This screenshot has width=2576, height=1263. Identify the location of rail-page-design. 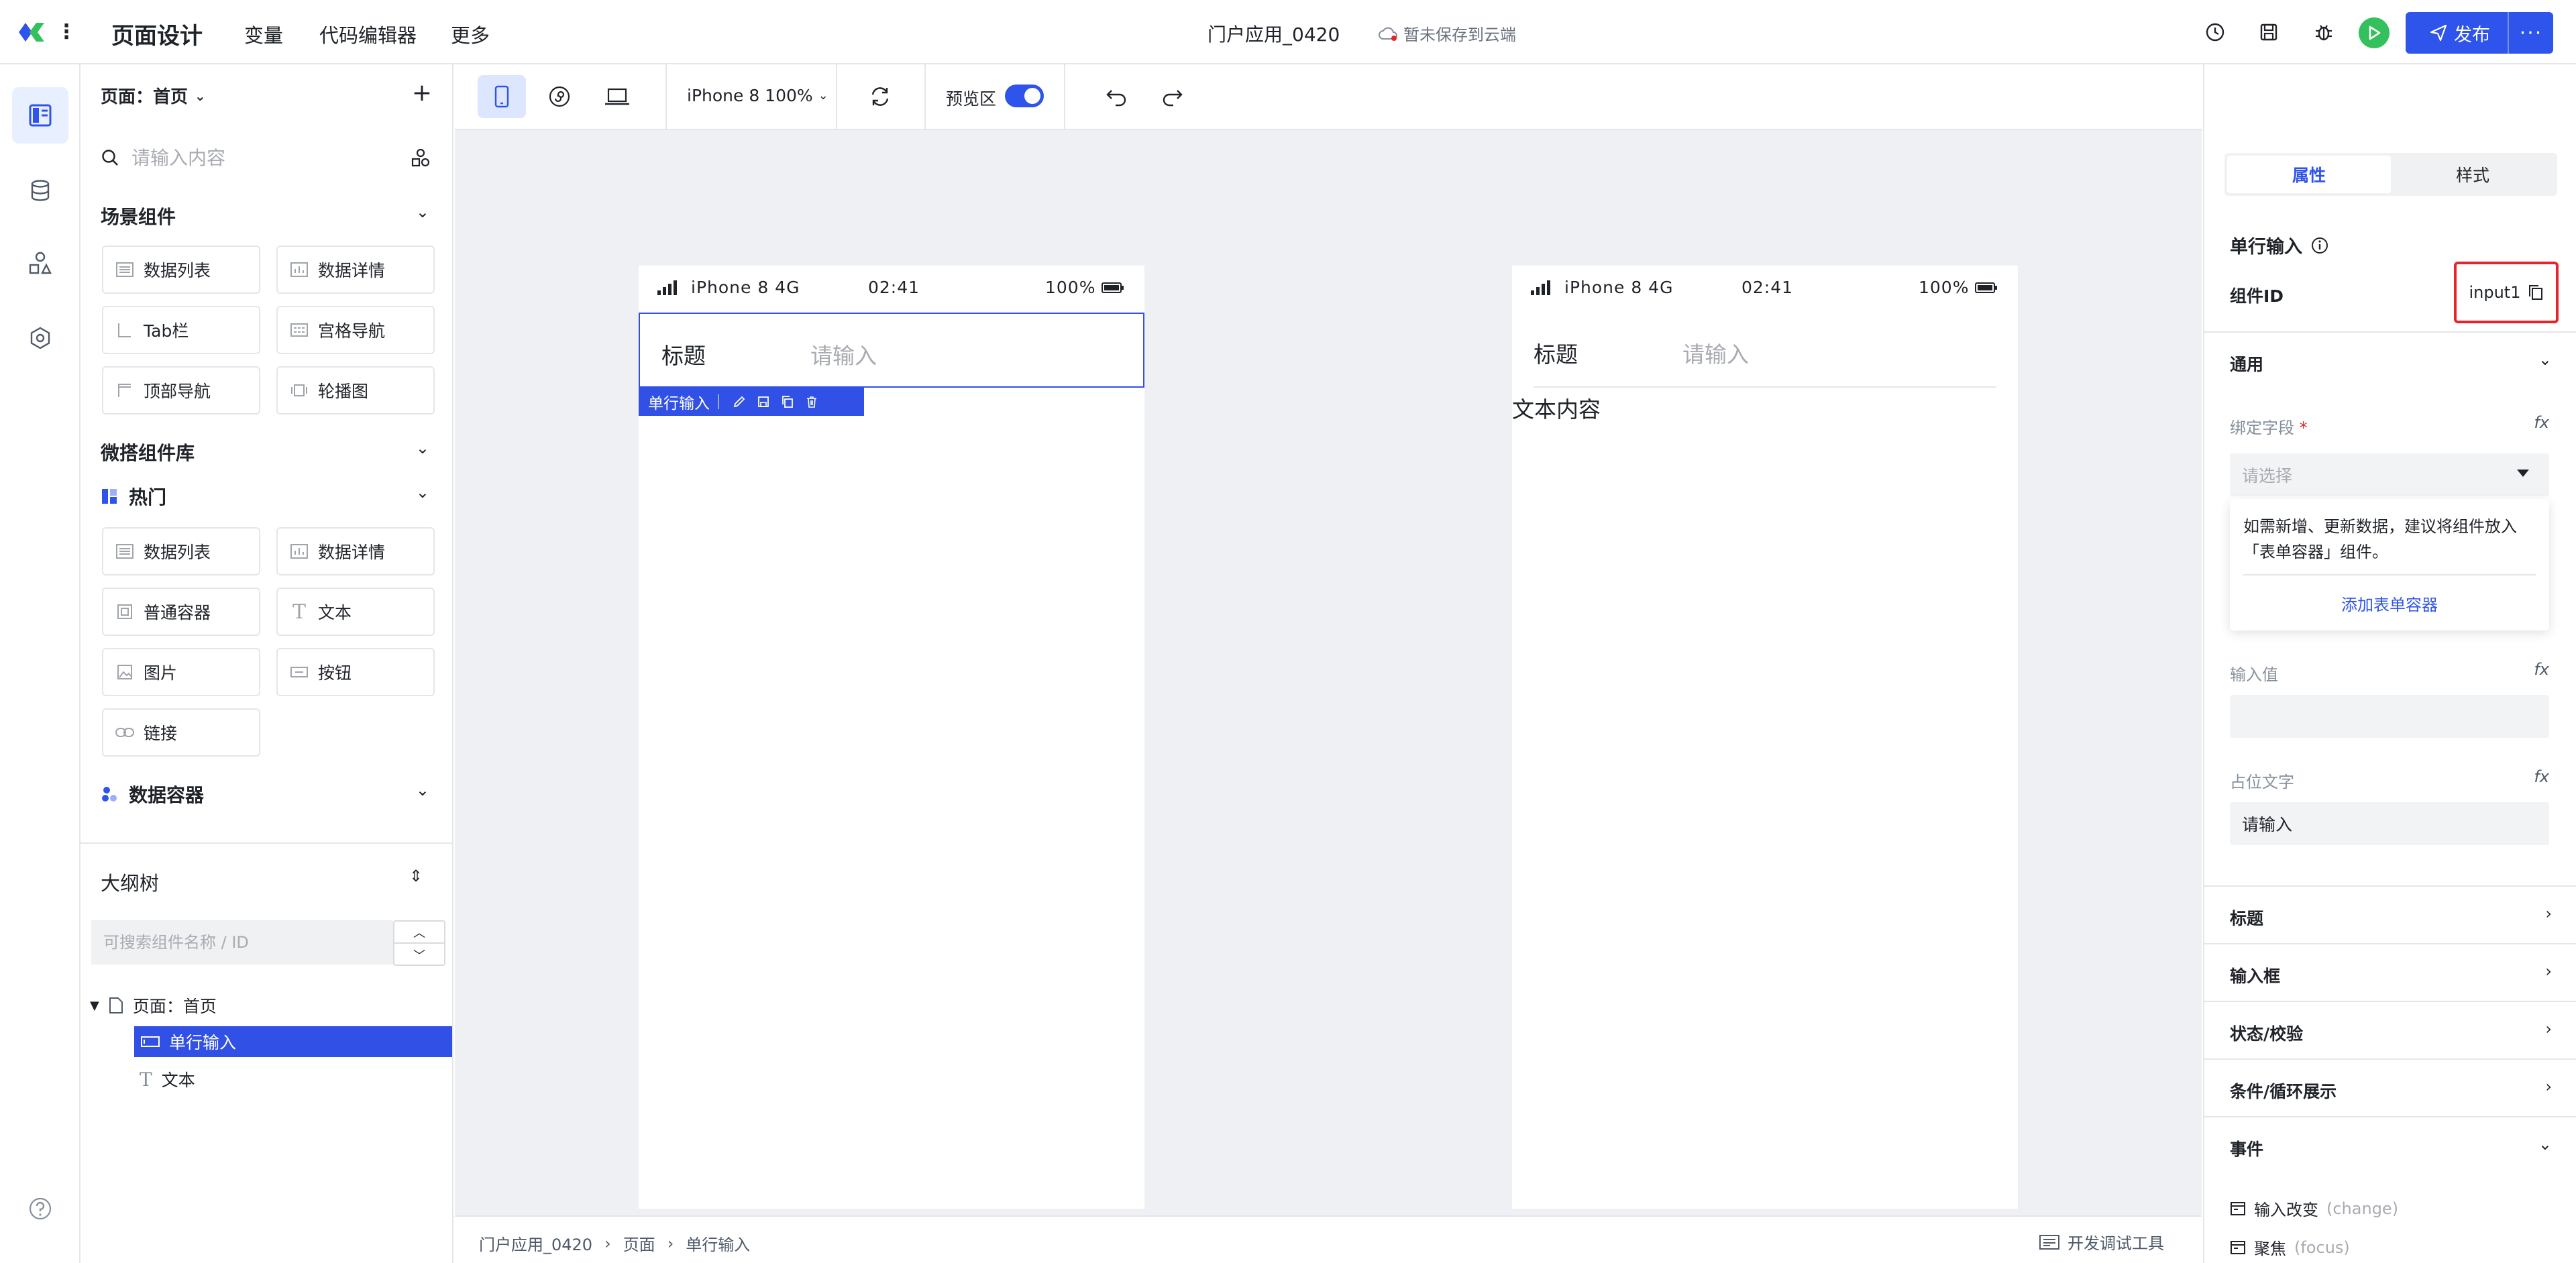
(40, 115).